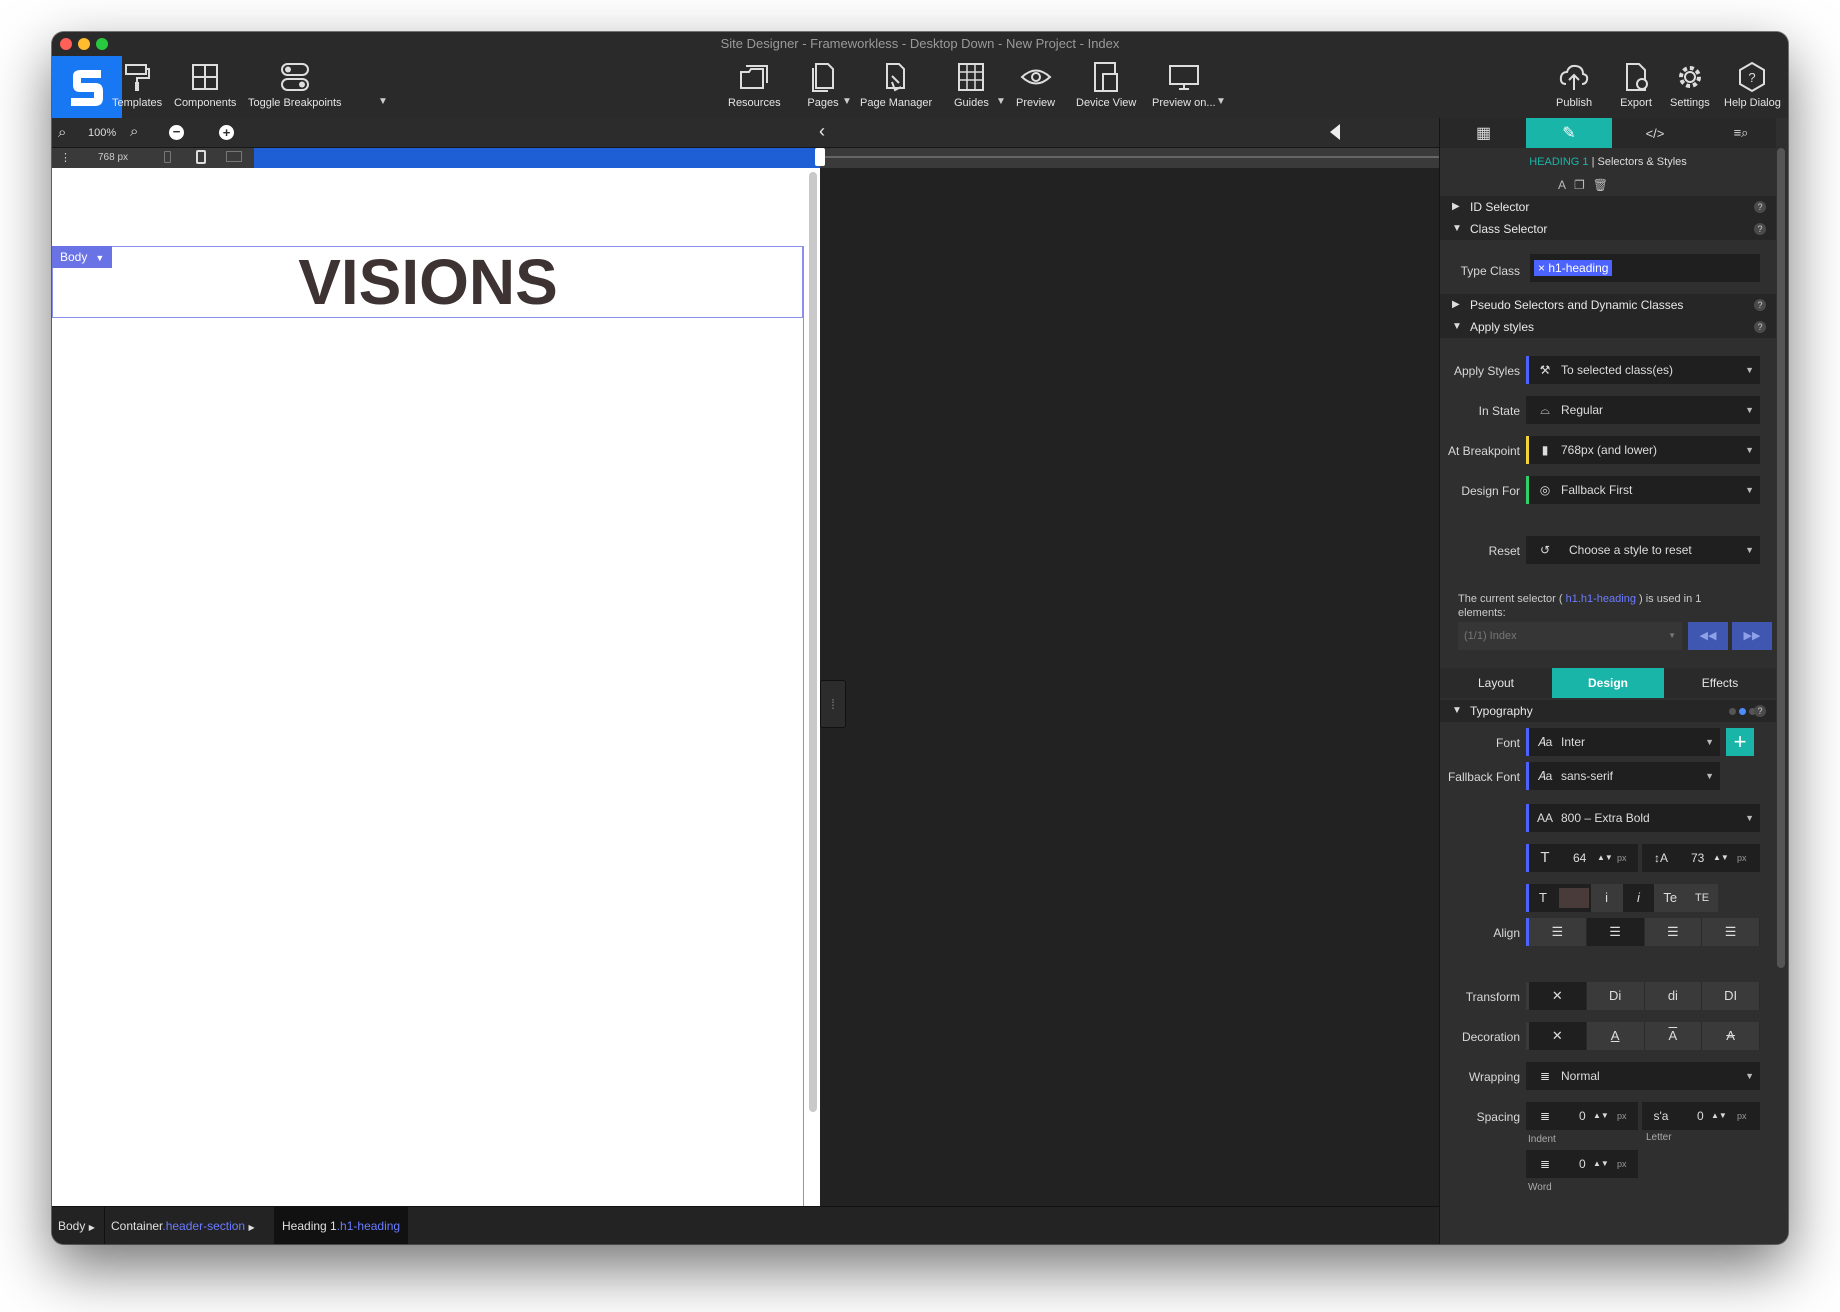 Image resolution: width=1840 pixels, height=1312 pixels. I want to click on wrapping-select: ≣ Normal ▼, so click(1643, 1076).